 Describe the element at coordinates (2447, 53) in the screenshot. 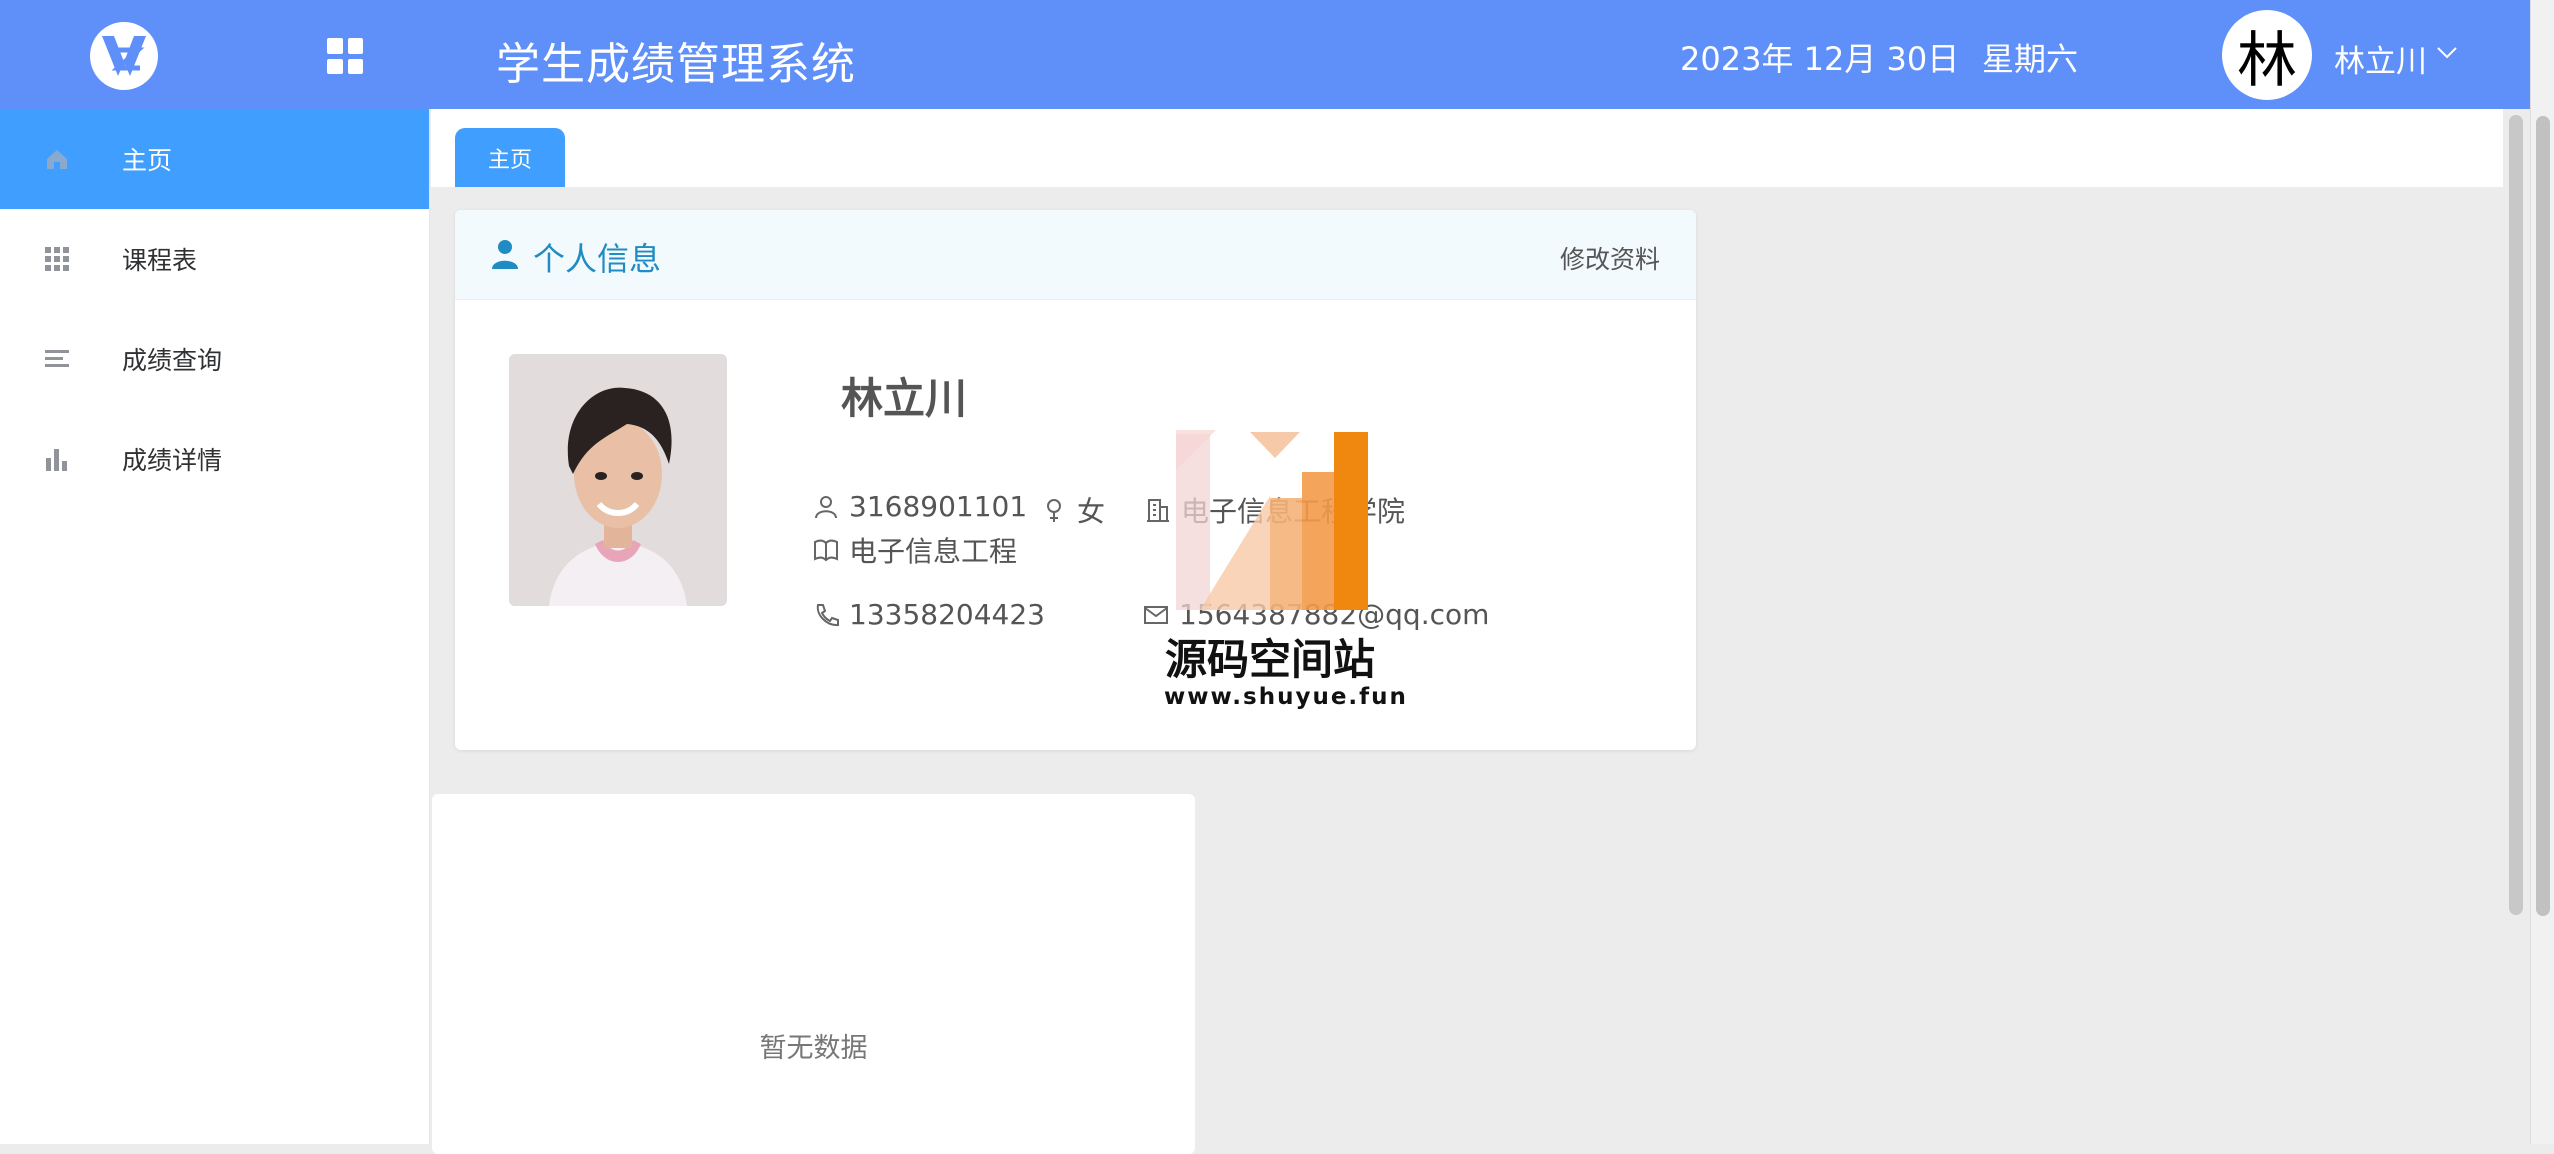

I see `chevron-down-icon` at that location.